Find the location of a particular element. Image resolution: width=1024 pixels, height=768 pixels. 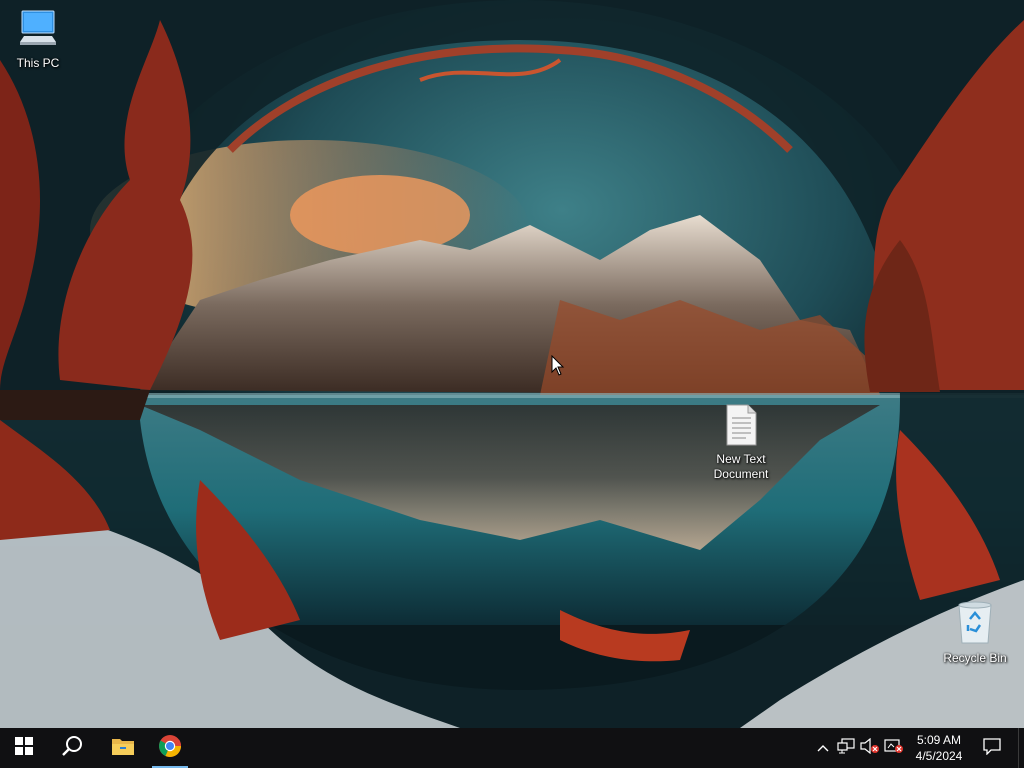

volume-tray-button is located at coordinates (870, 748).